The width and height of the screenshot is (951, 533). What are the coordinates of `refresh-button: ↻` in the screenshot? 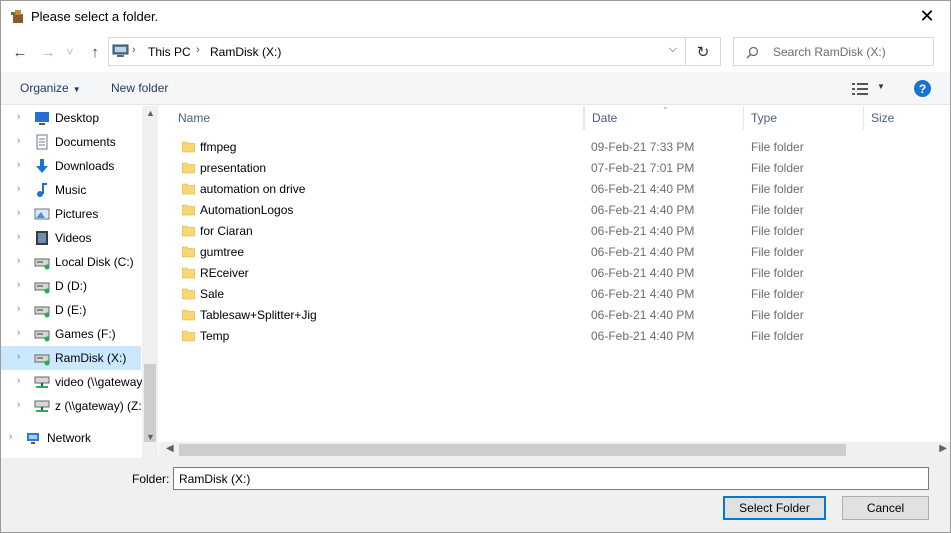 It's located at (703, 51).